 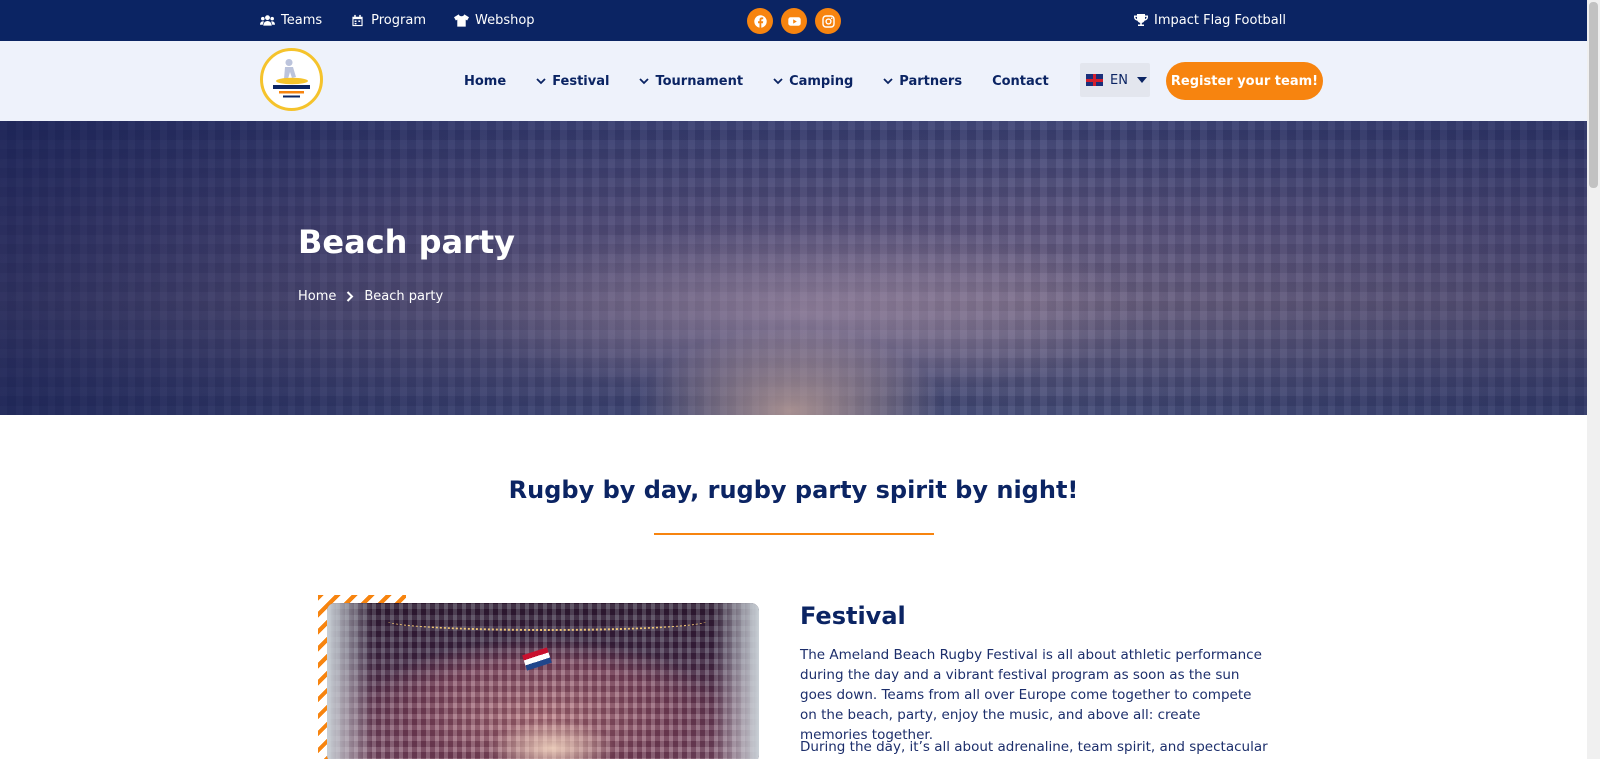 I want to click on instagram-button, so click(x=828, y=21).